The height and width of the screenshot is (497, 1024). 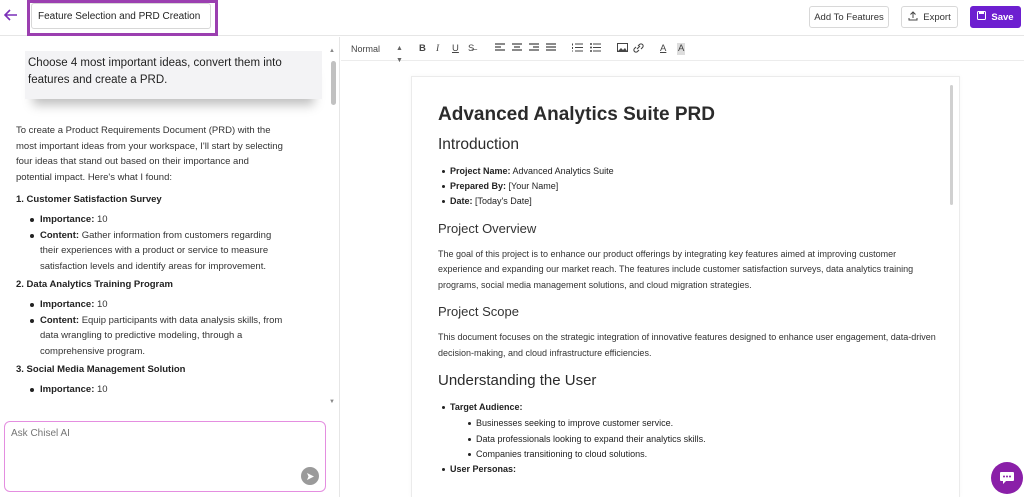 I want to click on strikethrough-icon: S̶, so click(x=471, y=49).